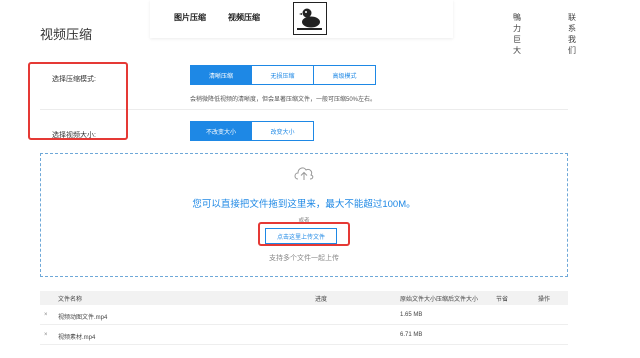  I want to click on duck-logo-icon, so click(310, 18).